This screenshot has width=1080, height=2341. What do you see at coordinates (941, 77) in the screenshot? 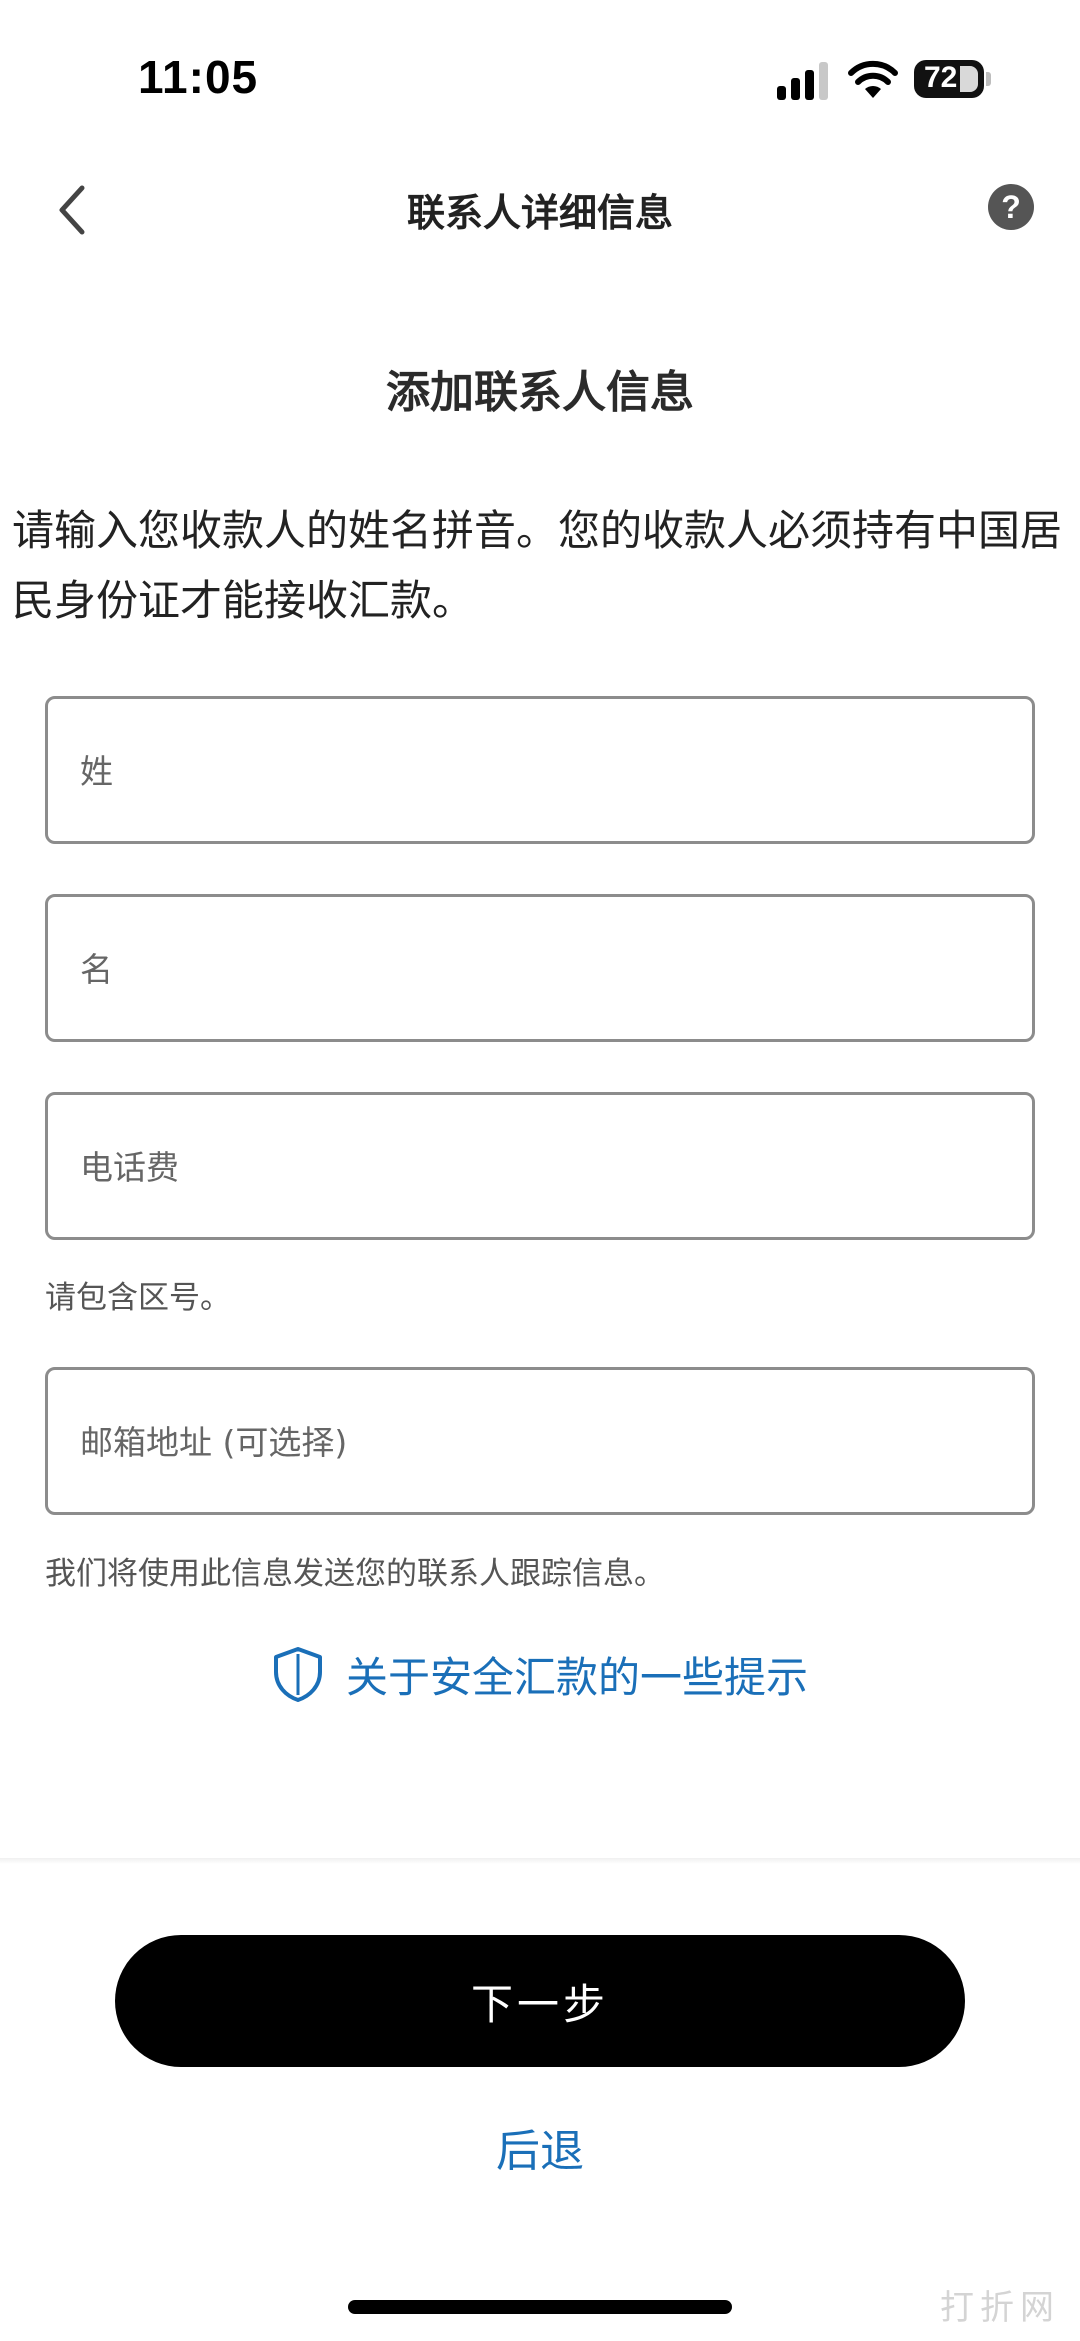
I see `battery-percent: 72` at bounding box center [941, 77].